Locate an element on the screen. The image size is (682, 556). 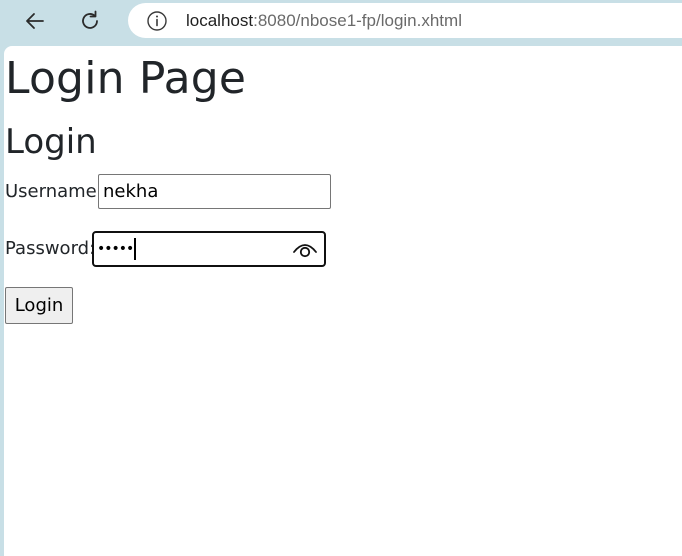
password-label: Password: is located at coordinates (50, 248).